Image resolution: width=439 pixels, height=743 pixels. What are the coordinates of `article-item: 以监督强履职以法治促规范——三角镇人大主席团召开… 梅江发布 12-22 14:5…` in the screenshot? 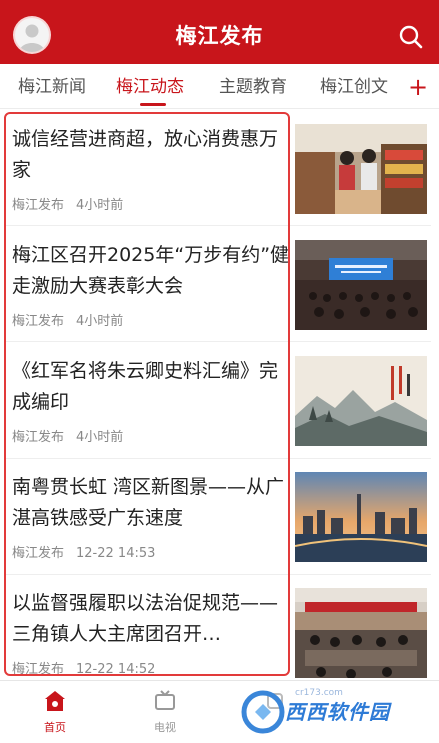 It's located at (151, 632).